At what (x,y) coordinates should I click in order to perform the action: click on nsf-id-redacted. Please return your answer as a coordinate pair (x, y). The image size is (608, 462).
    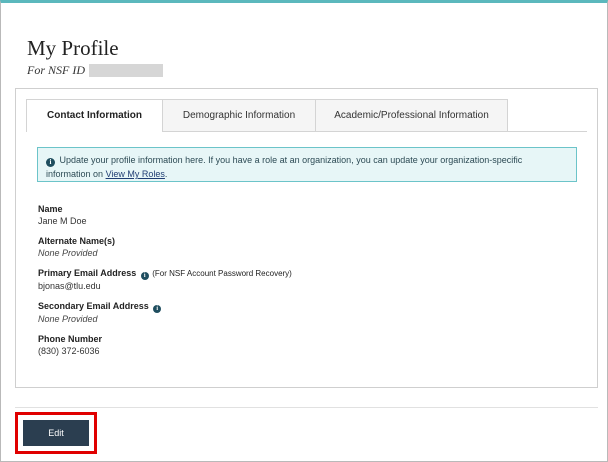
    Looking at the image, I should click on (126, 70).